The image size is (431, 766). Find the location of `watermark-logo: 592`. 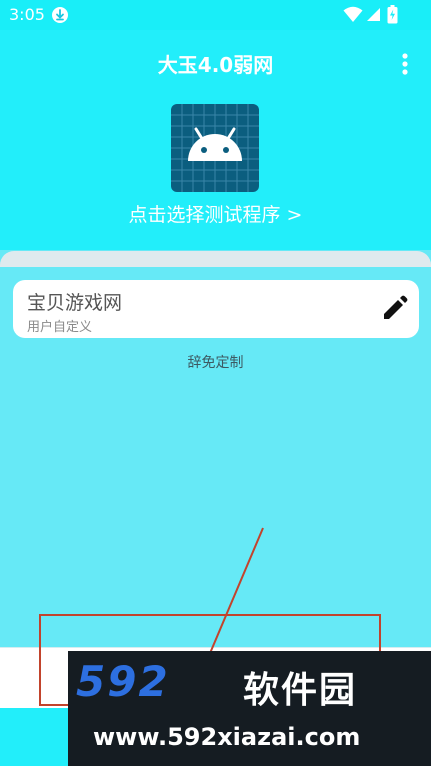

watermark-logo: 592 is located at coordinates (123, 681).